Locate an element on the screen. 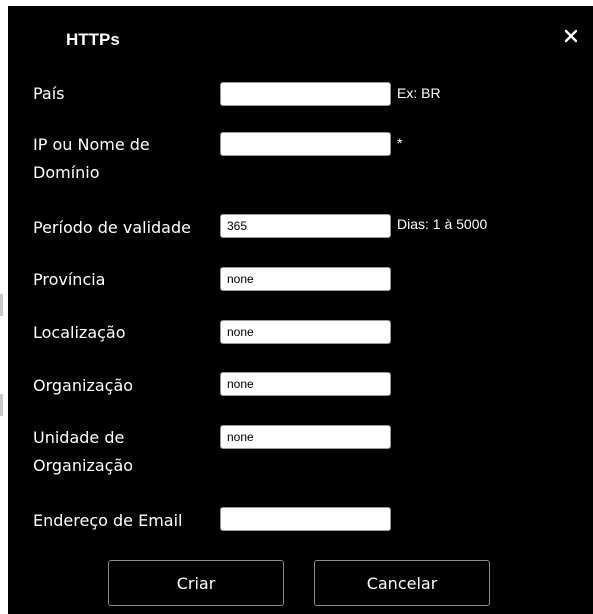  country-input is located at coordinates (305, 94).